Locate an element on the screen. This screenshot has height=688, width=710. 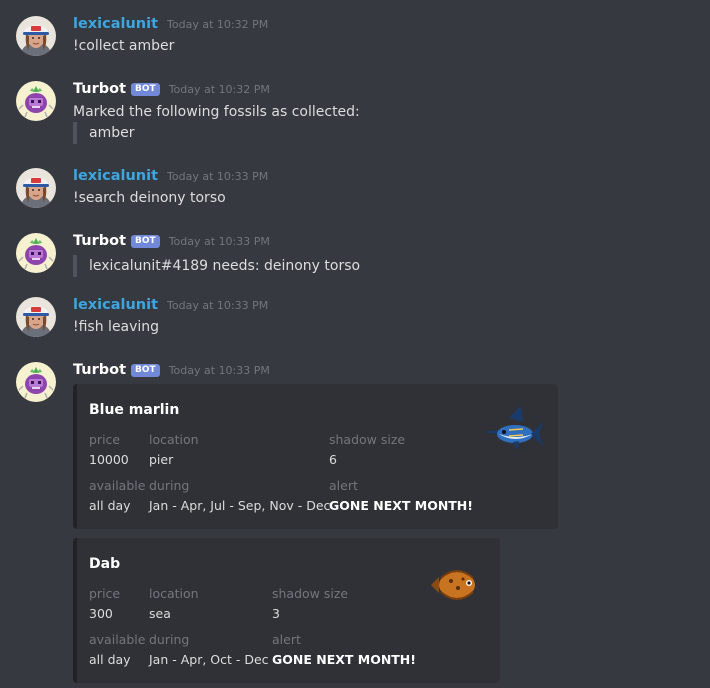
blue-marlin-fish-icon is located at coordinates (512, 431).